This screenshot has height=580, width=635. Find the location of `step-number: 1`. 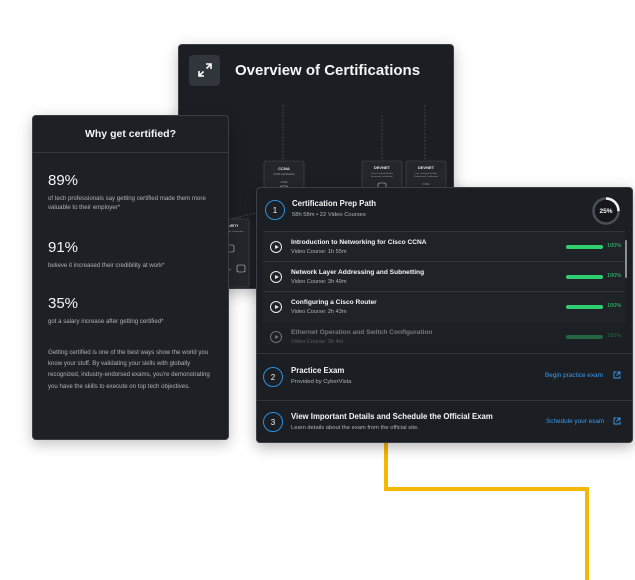

step-number: 1 is located at coordinates (275, 210).